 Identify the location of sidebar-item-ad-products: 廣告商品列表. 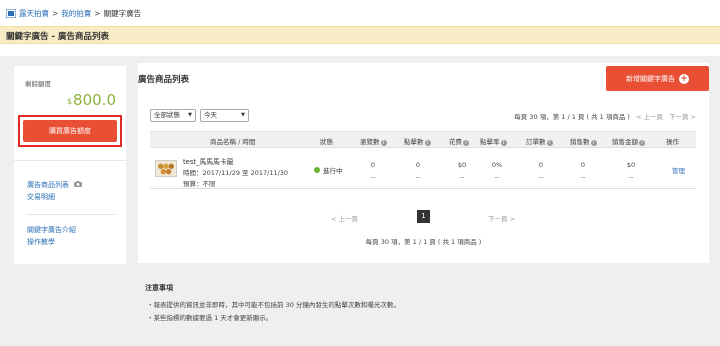
(55, 185).